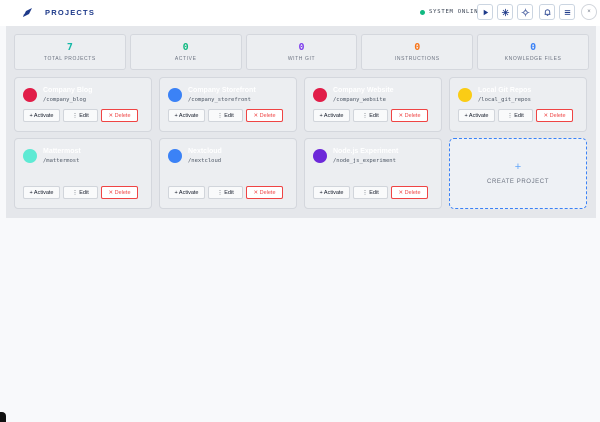 This screenshot has height=422, width=600. What do you see at coordinates (68, 90) in the screenshot?
I see `project-name: Company Blog` at bounding box center [68, 90].